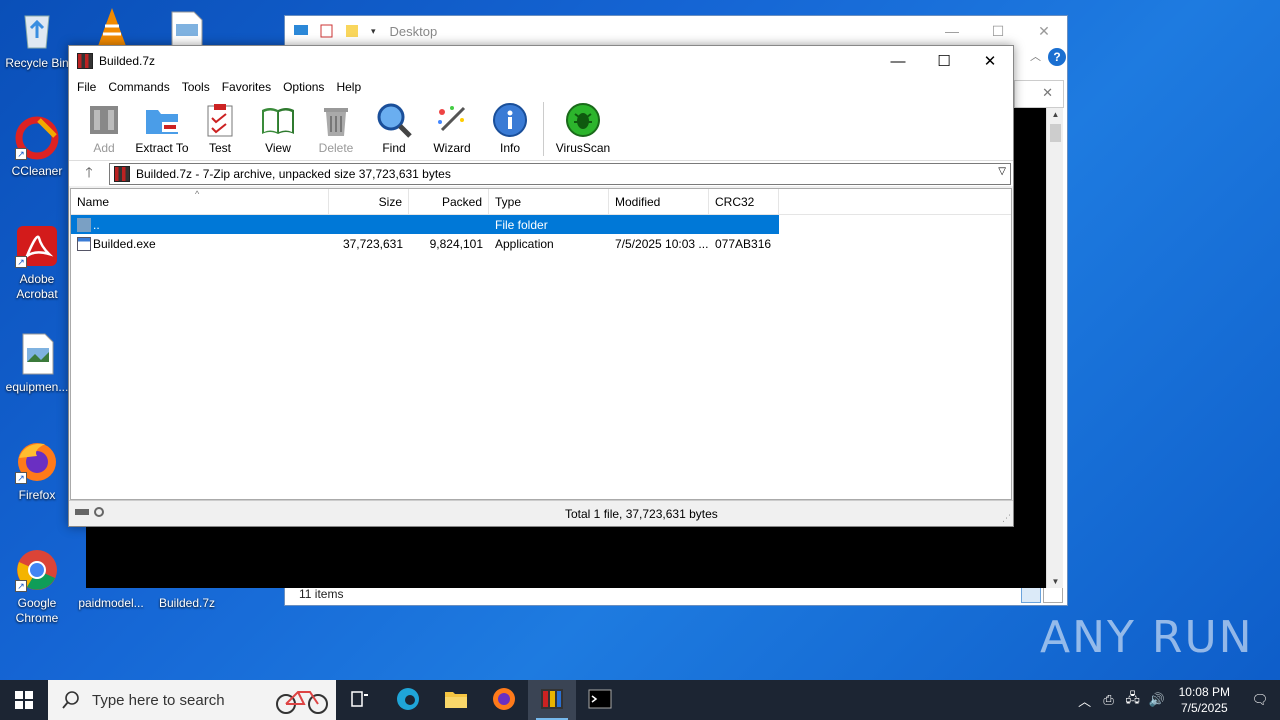 This screenshot has height=720, width=1280. What do you see at coordinates (336, 128) in the screenshot?
I see `delete-button: Delete` at bounding box center [336, 128].